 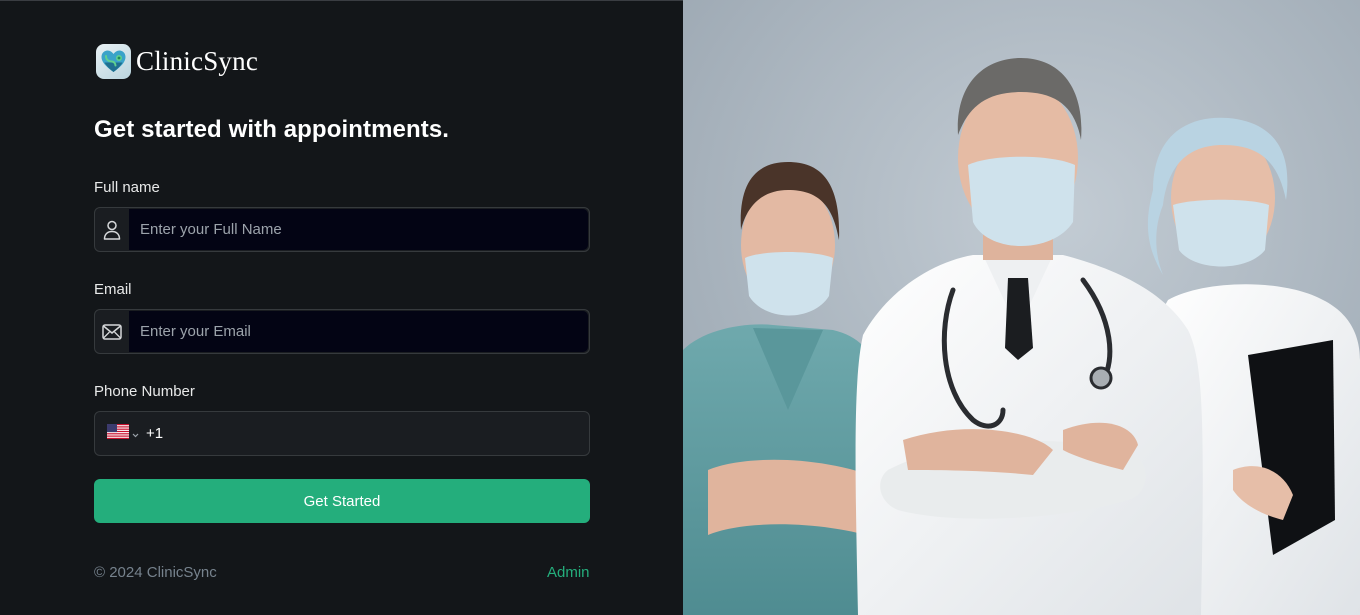 I want to click on envelope-icon, so click(x=112, y=331).